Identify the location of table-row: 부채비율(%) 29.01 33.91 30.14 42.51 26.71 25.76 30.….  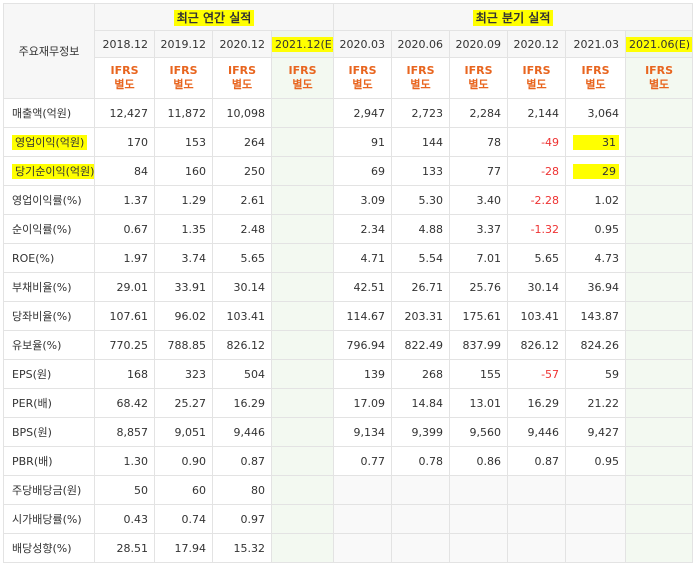
(348, 287).